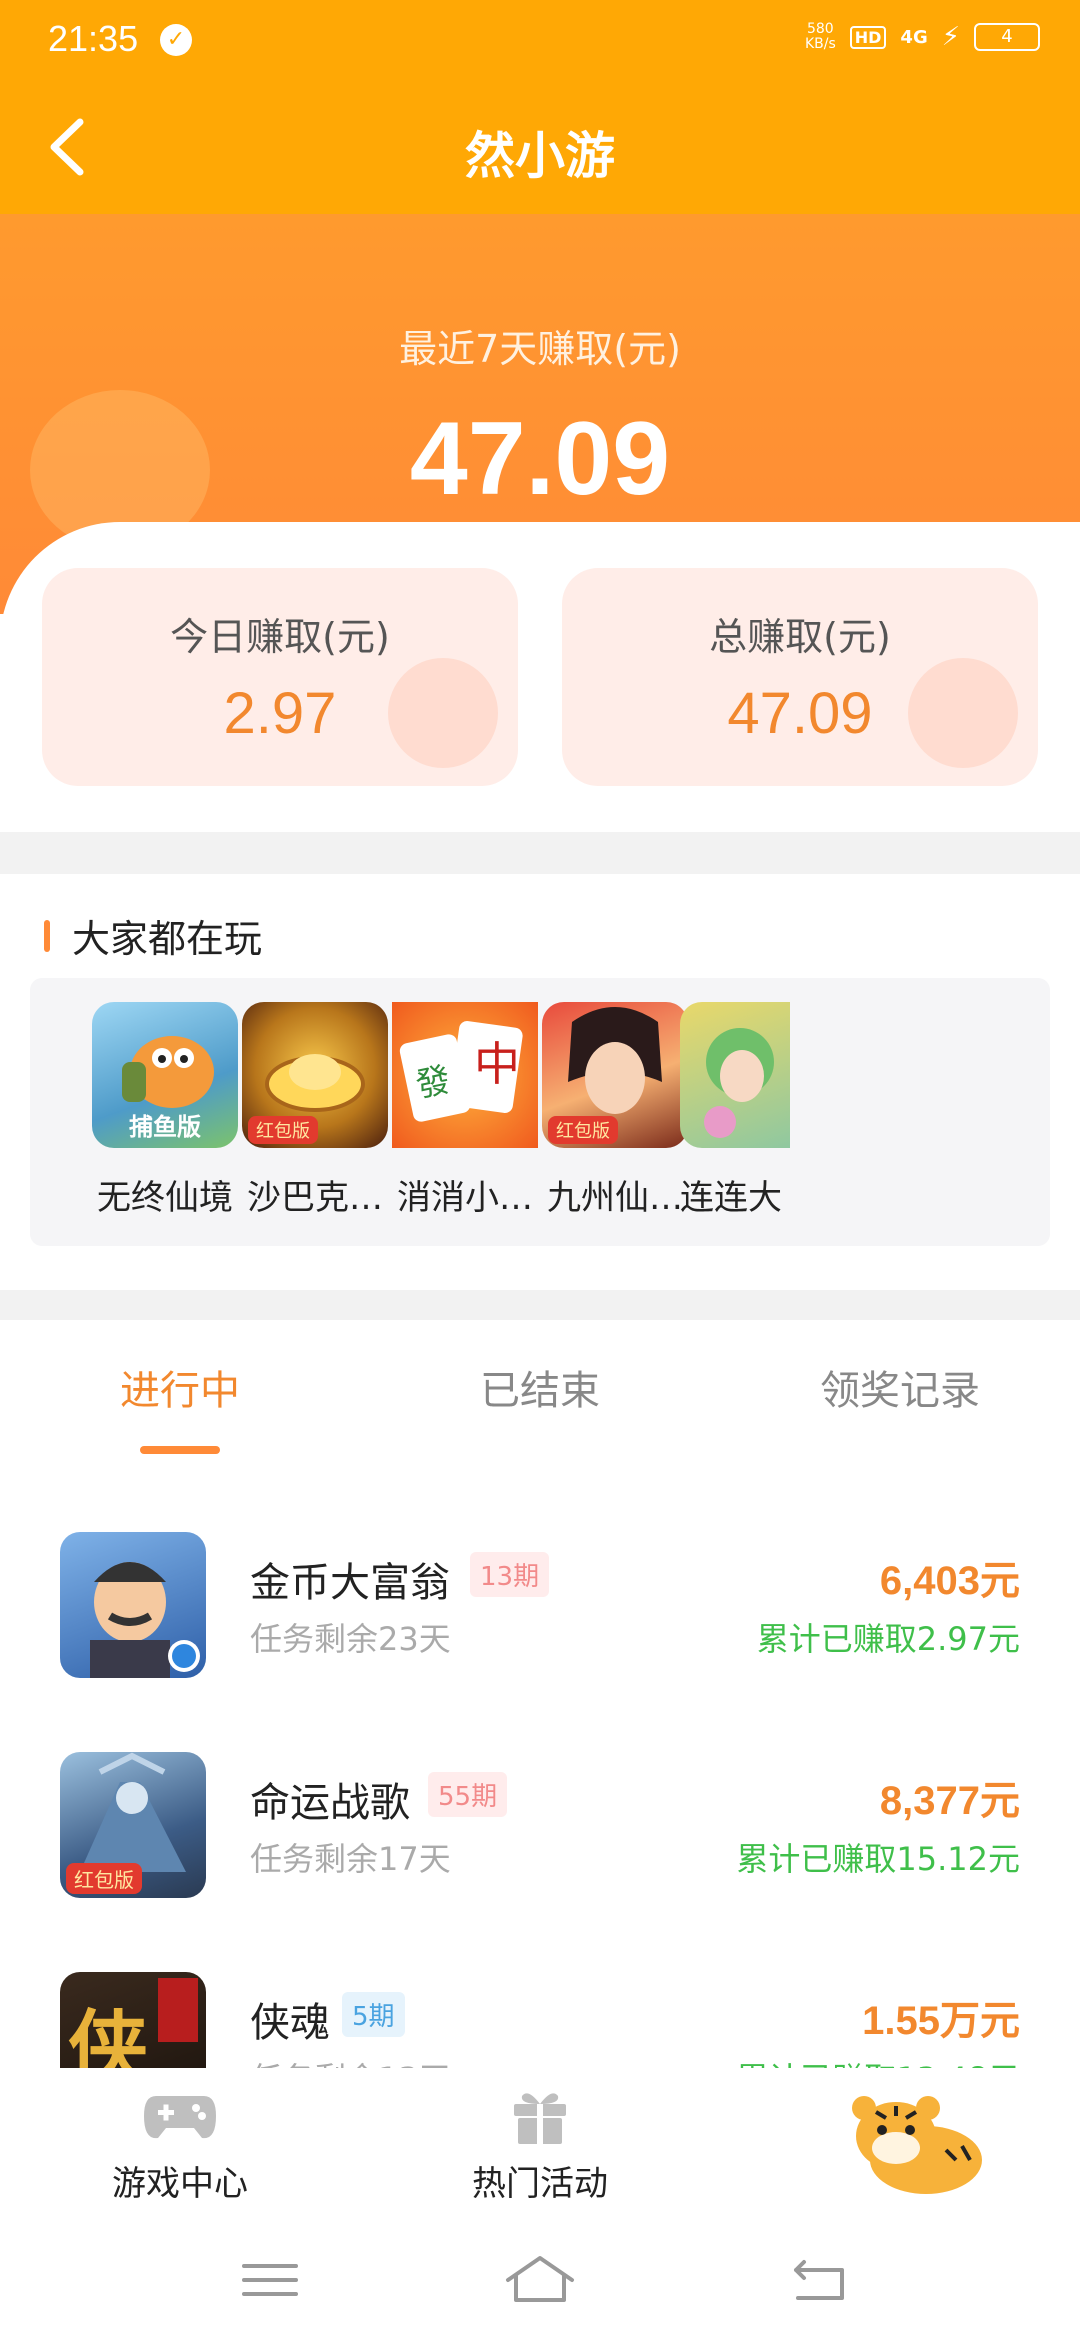 This screenshot has width=1080, height=2340. Describe the element at coordinates (540, 349) in the screenshot. I see `recent-earnings-label: 最近7天赚取(元)` at that location.